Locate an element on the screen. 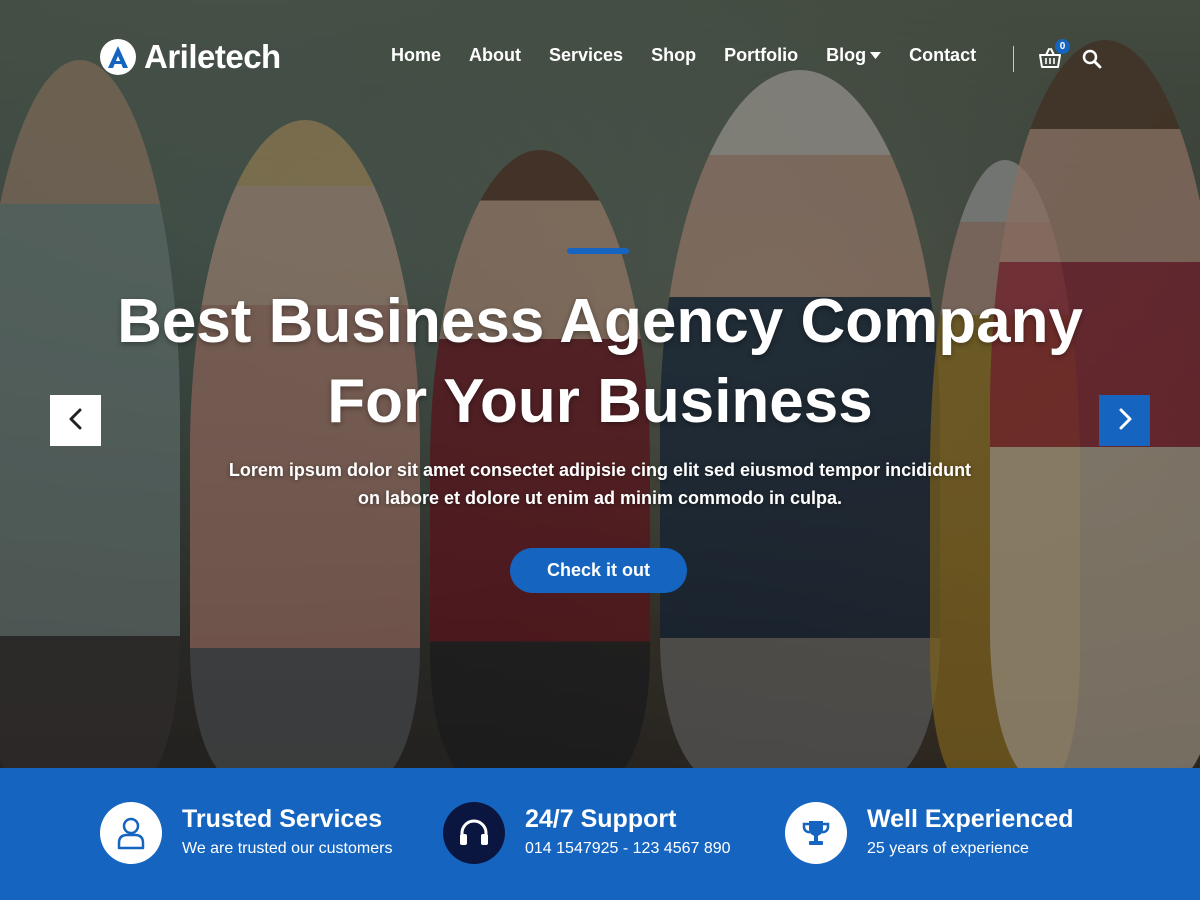 This screenshot has width=1200, height=900. brand-name: Ariletech is located at coordinates (212, 56).